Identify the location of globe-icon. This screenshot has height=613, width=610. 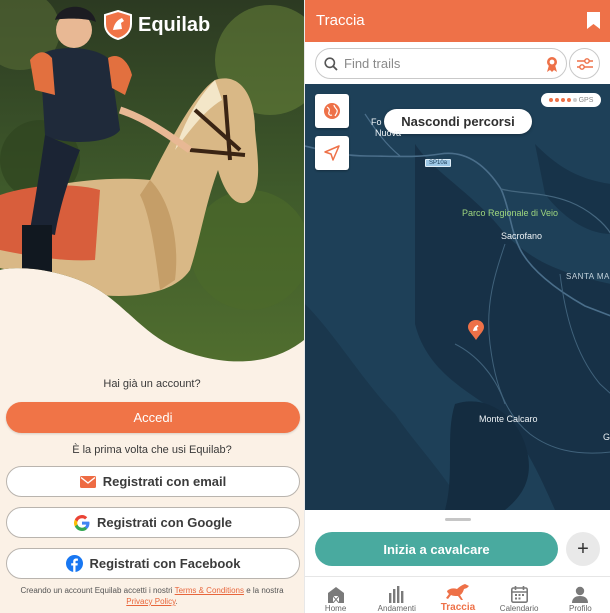
(332, 111).